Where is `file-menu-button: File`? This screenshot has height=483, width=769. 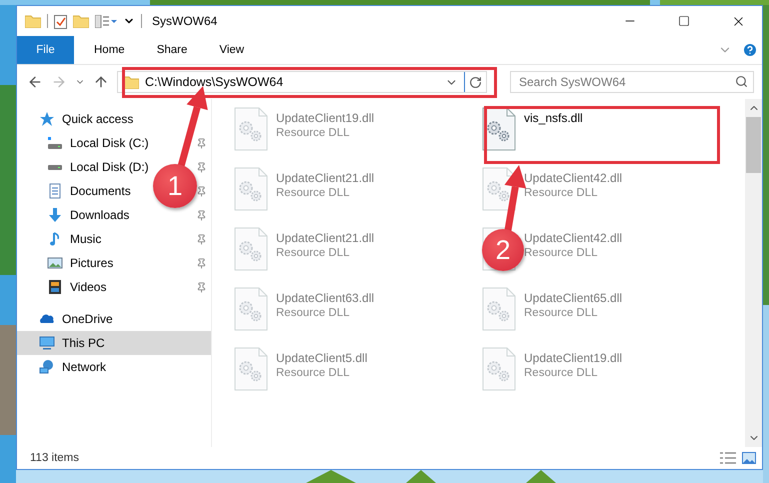 file-menu-button: File is located at coordinates (45, 50).